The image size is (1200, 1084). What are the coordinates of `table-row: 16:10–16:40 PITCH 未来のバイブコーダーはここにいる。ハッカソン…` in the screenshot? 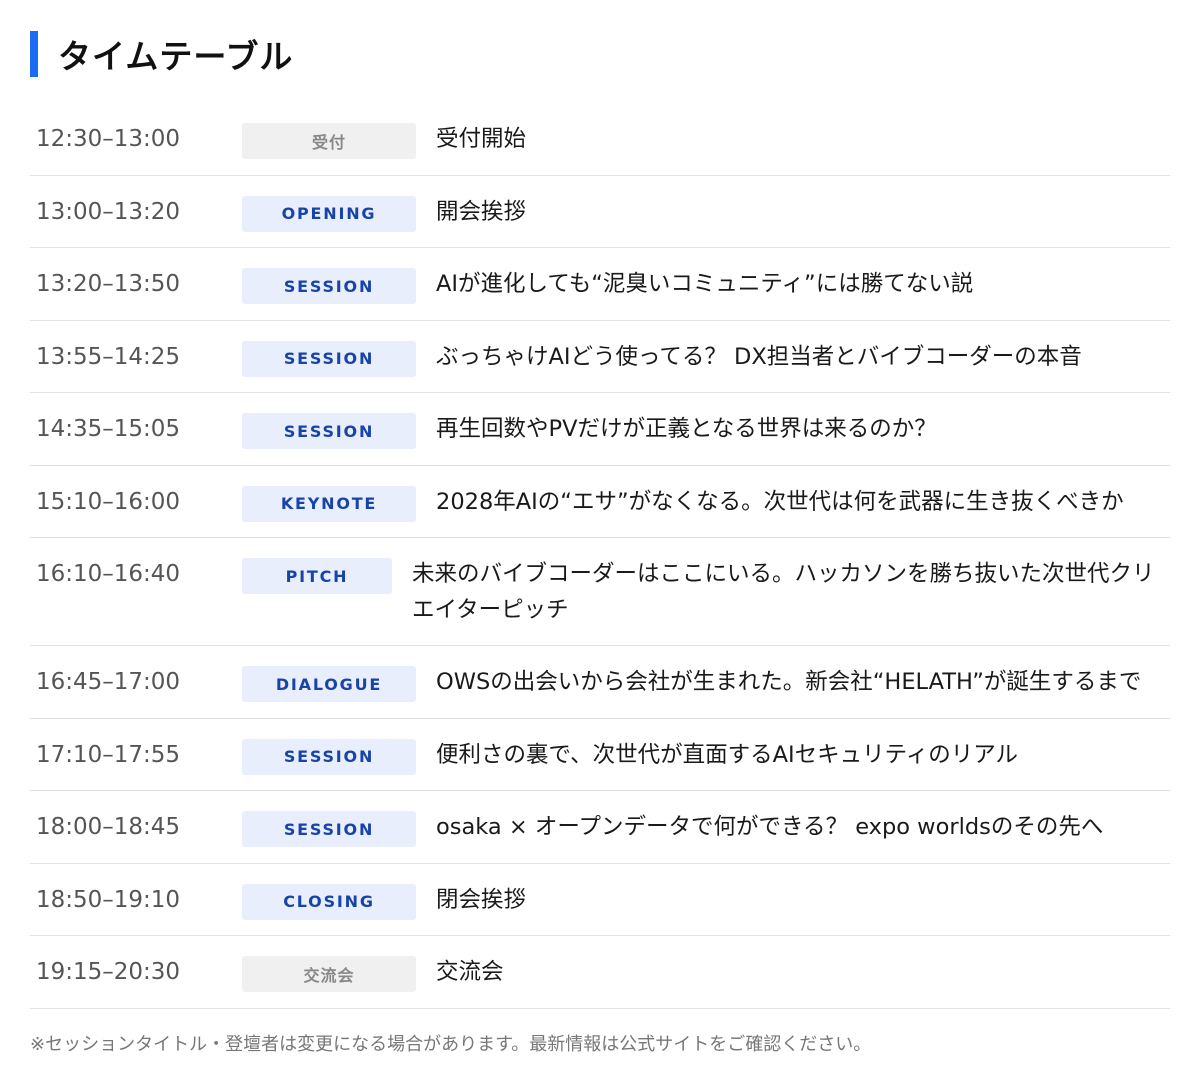 It's located at (600, 592).